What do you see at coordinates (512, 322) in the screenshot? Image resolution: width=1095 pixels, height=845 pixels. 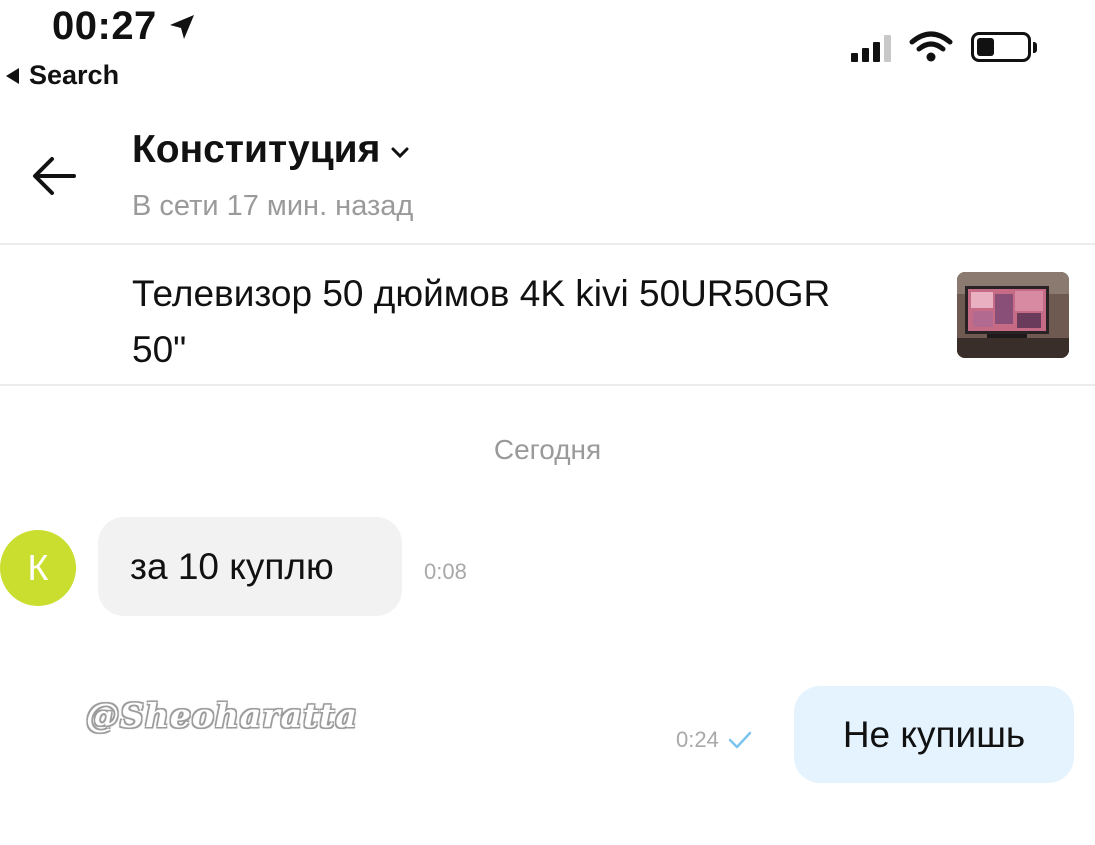 I see `product-title: Телевизор 50 дюймов 4K kivi 50UR50GR 50"` at bounding box center [512, 322].